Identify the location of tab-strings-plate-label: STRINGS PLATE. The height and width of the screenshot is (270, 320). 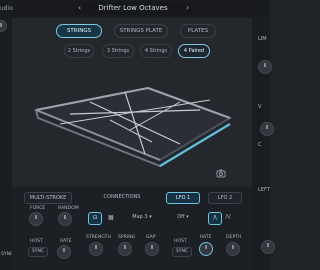
(141, 31).